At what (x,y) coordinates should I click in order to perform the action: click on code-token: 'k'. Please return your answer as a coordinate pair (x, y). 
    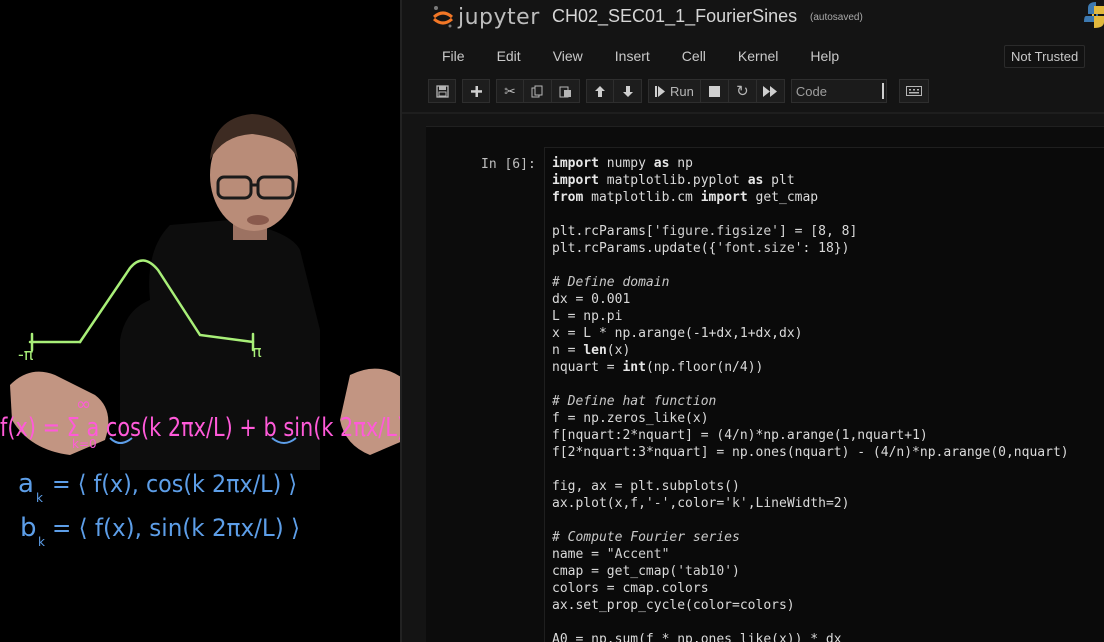
    Looking at the image, I should click on (736, 503).